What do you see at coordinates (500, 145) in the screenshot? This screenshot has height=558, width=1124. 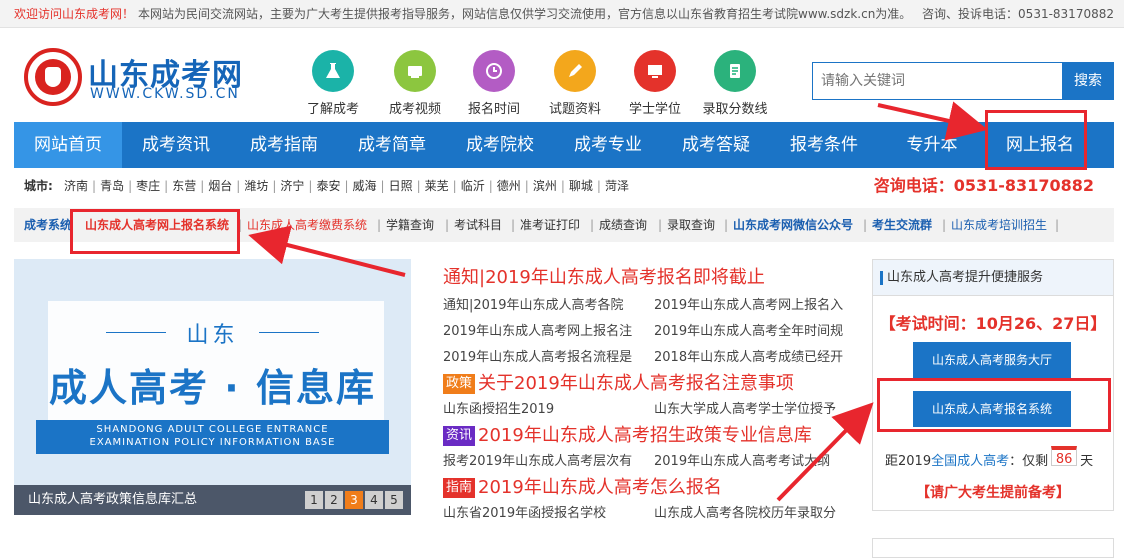 I see `nav-item-5: 成考院校` at bounding box center [500, 145].